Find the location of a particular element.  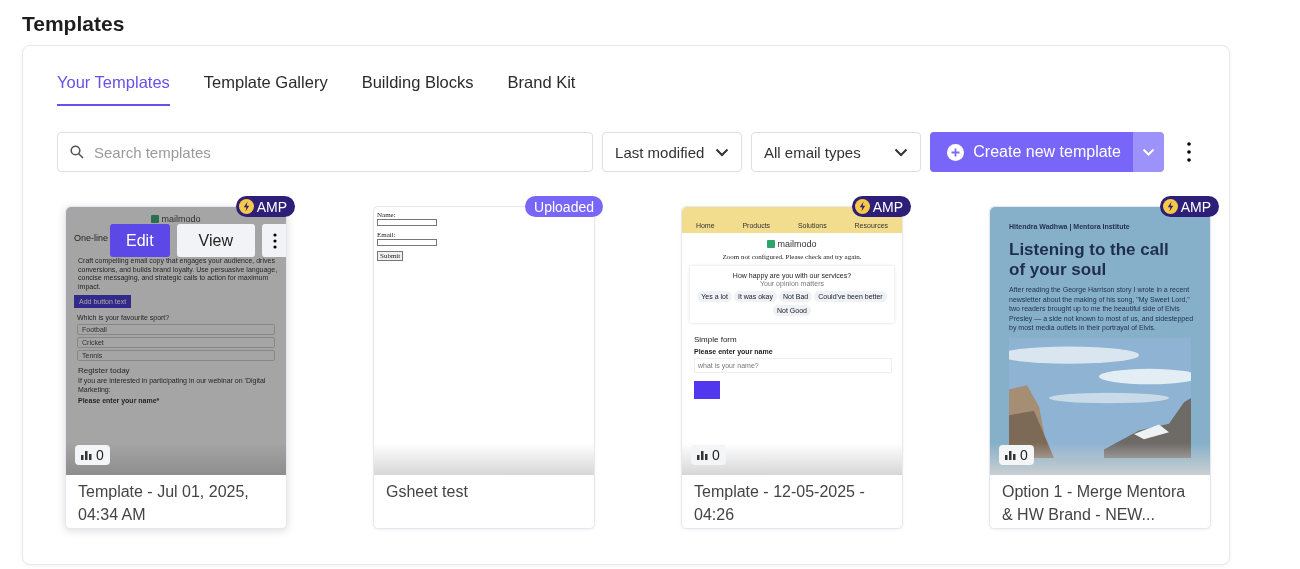

template-title: Gsheet test is located at coordinates (427, 492).